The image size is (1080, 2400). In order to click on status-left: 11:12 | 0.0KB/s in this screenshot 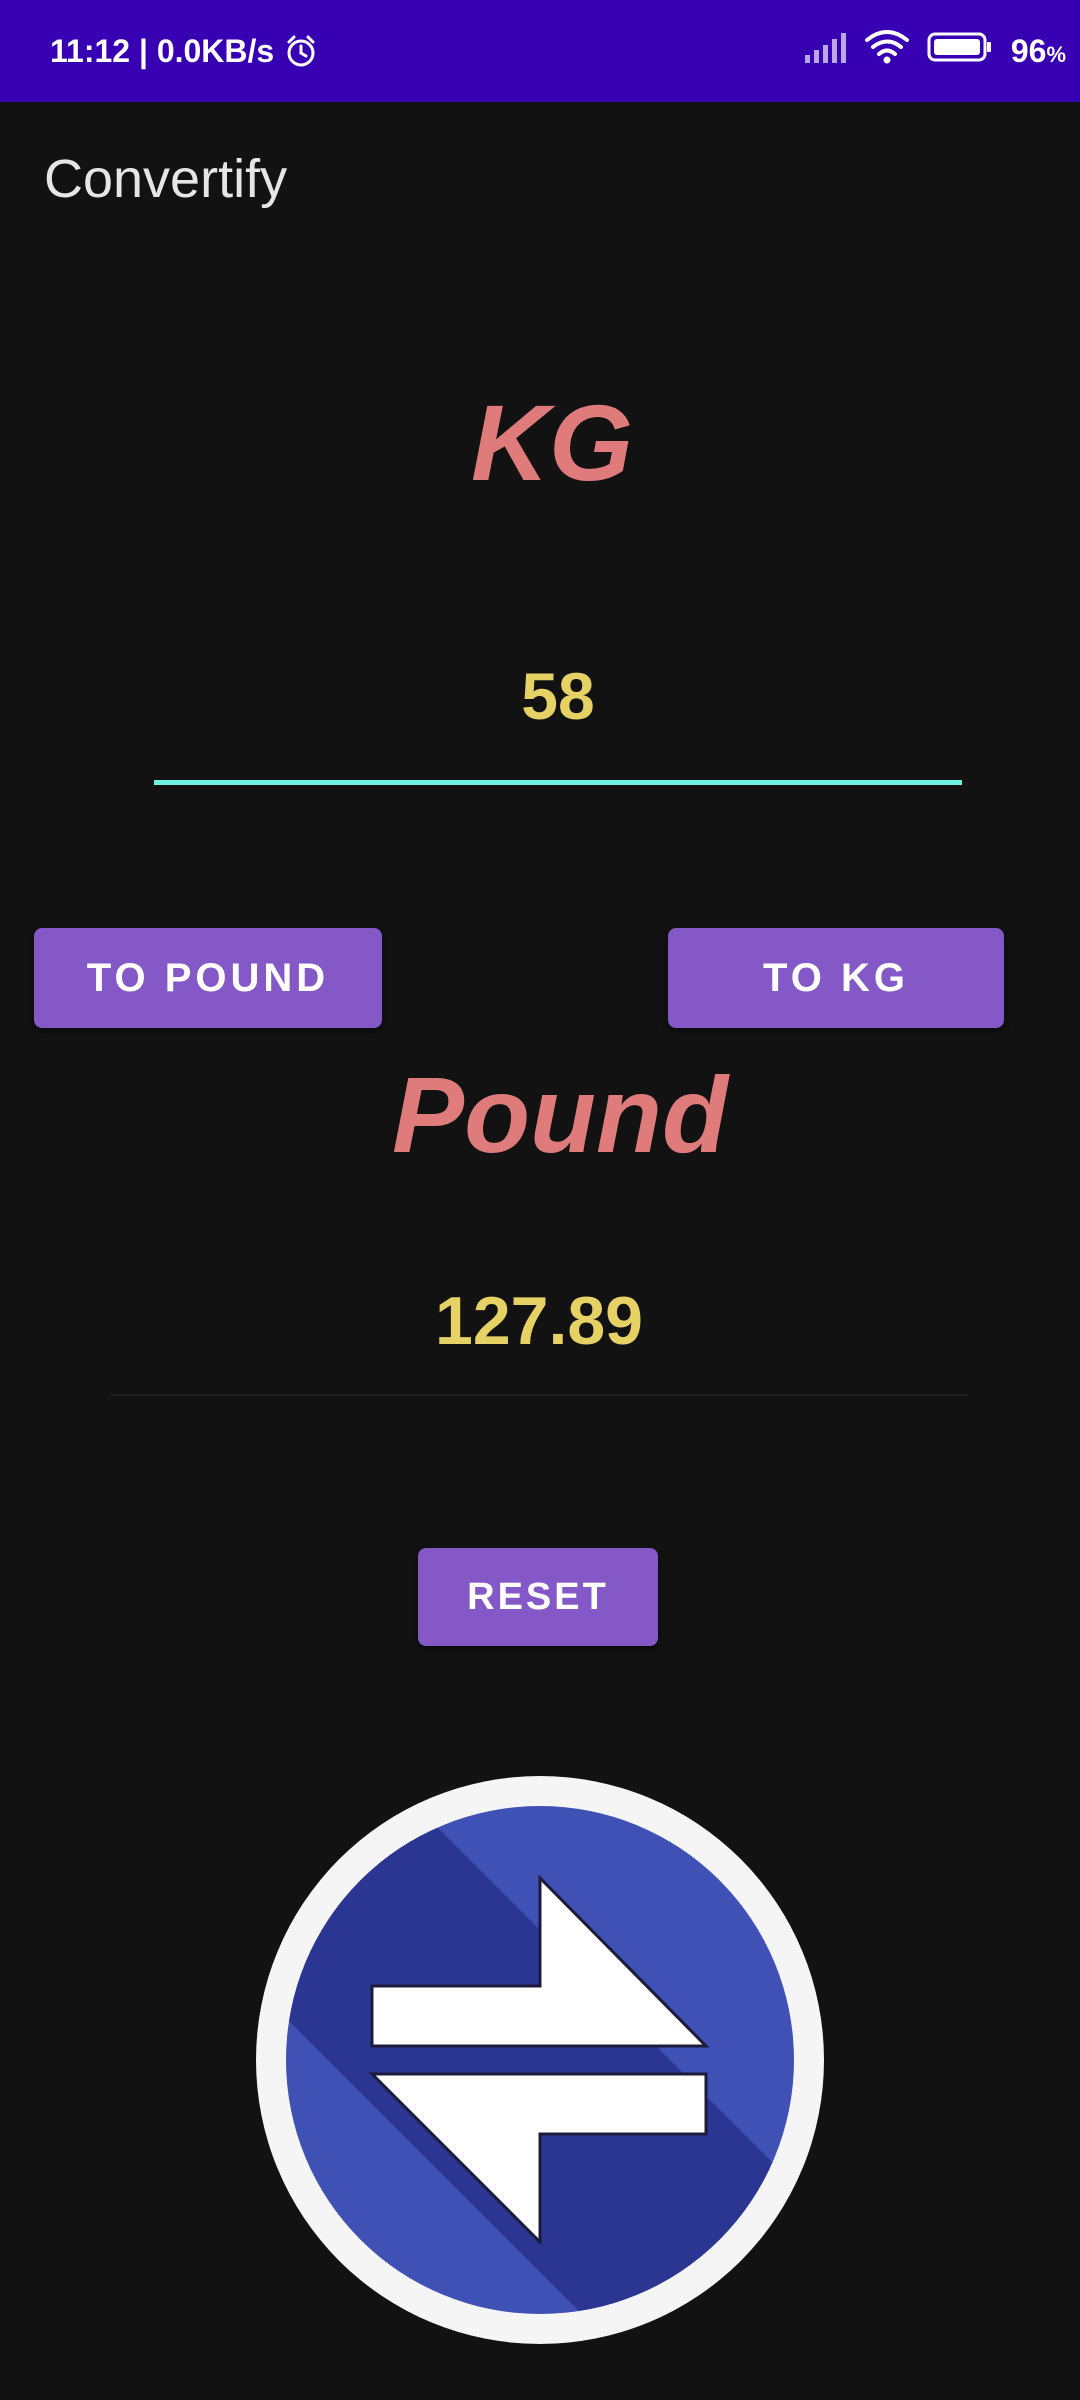, I will do `click(184, 51)`.